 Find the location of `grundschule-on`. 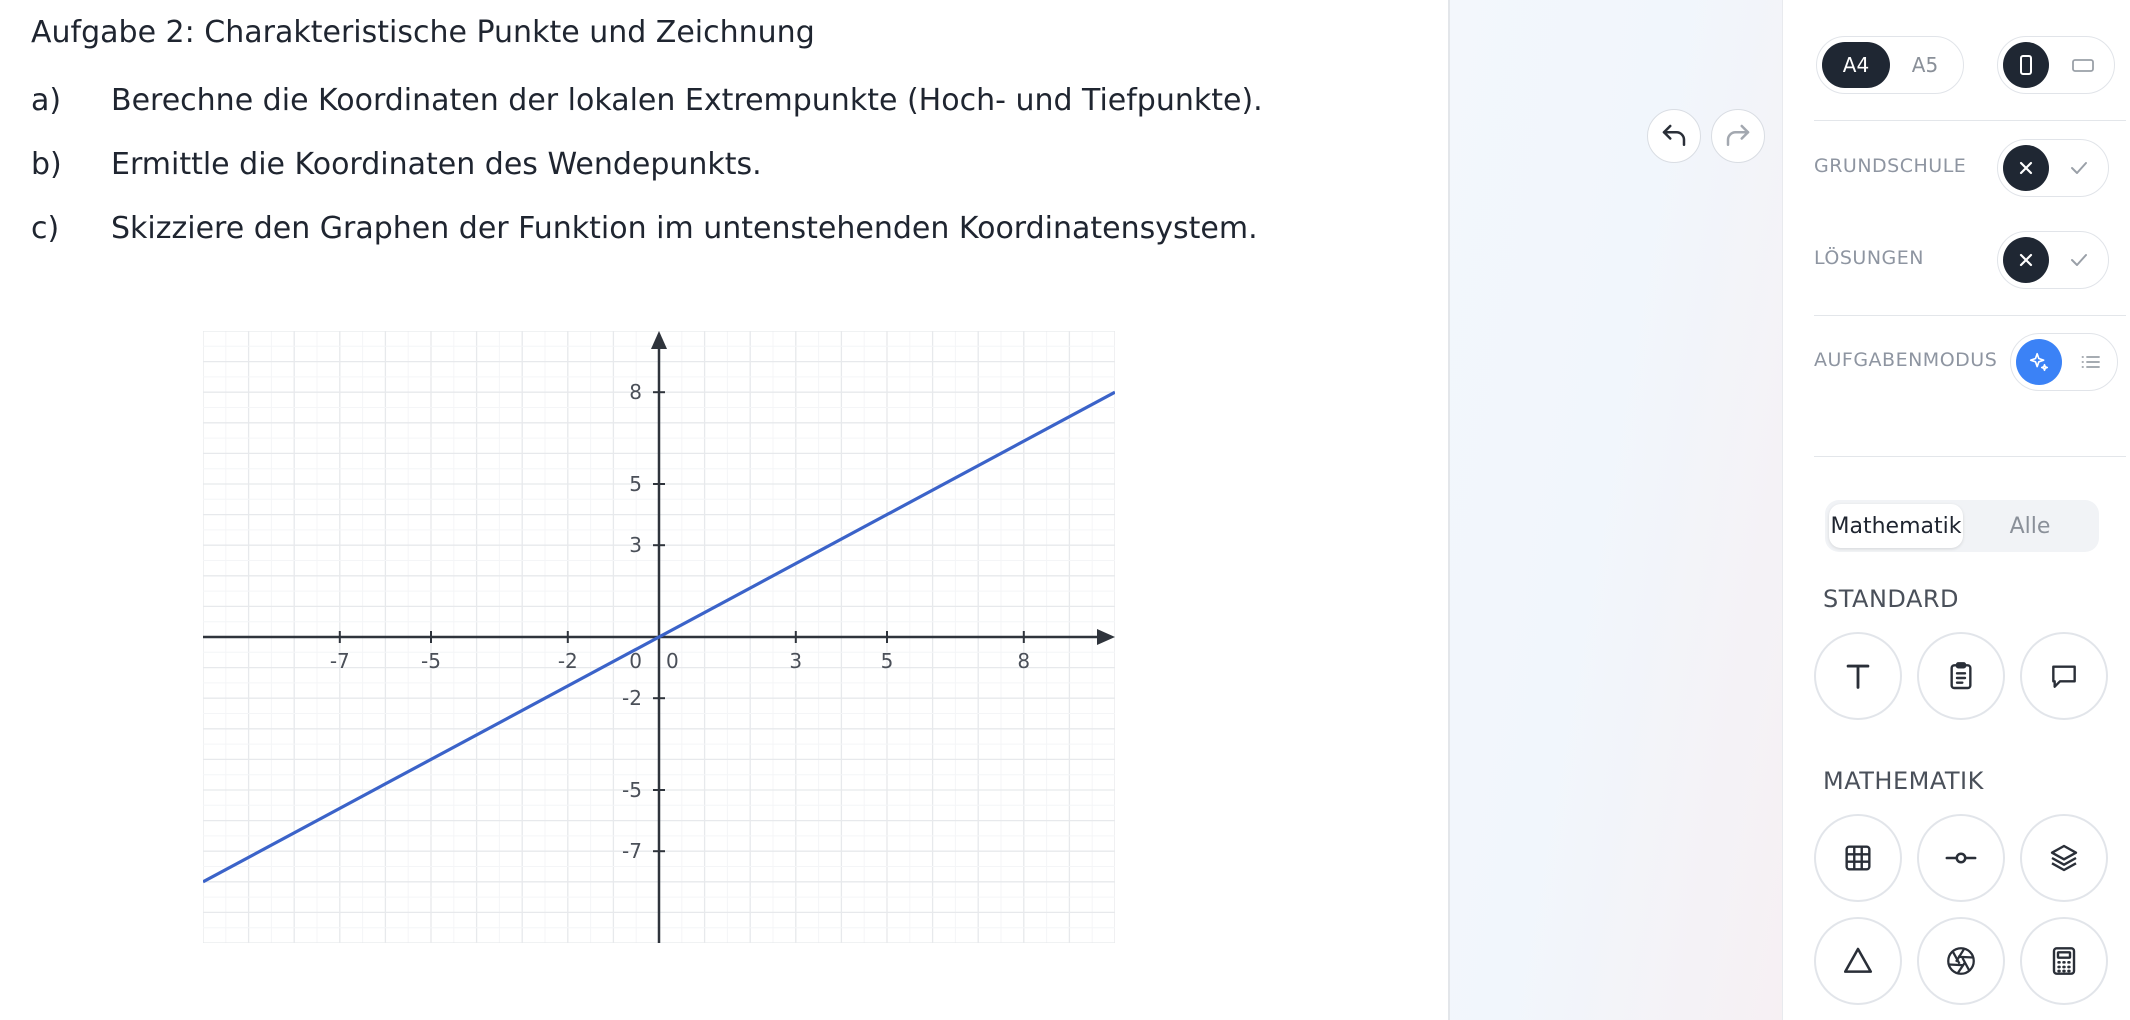

grundschule-on is located at coordinates (2079, 168).